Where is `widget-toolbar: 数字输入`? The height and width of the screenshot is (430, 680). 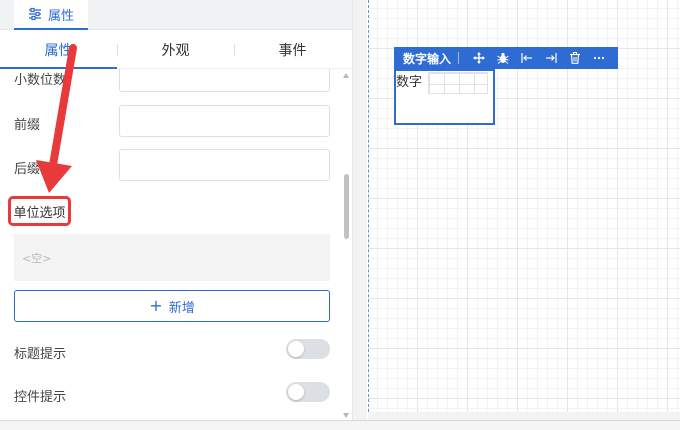 widget-toolbar: 数字输入 is located at coordinates (506, 58).